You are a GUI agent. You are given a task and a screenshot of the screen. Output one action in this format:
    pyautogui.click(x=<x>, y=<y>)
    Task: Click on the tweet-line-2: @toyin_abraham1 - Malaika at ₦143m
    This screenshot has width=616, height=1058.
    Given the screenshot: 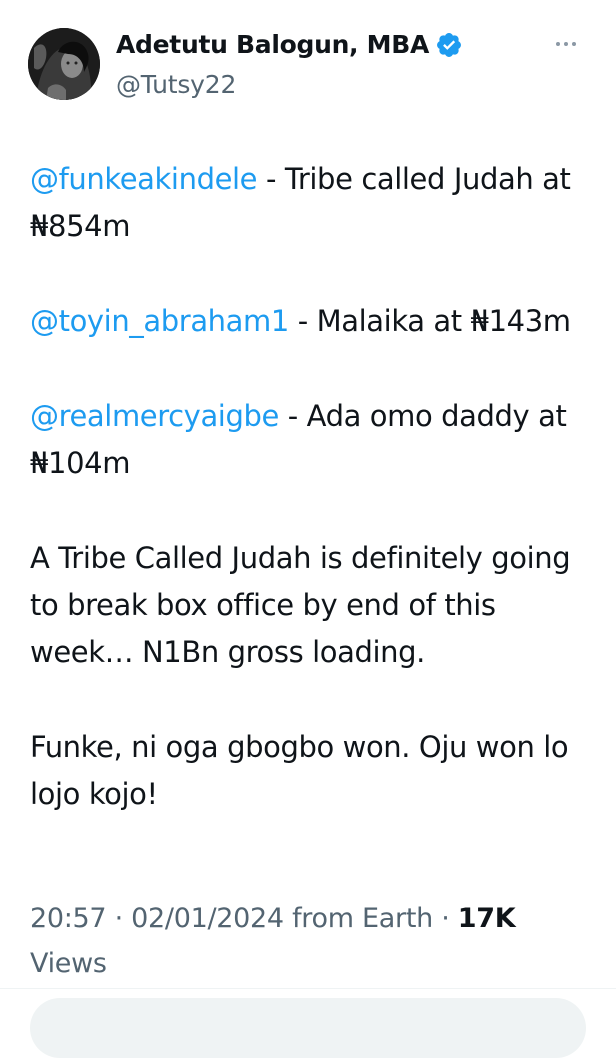 What is the action you would take?
    pyautogui.click(x=313, y=321)
    